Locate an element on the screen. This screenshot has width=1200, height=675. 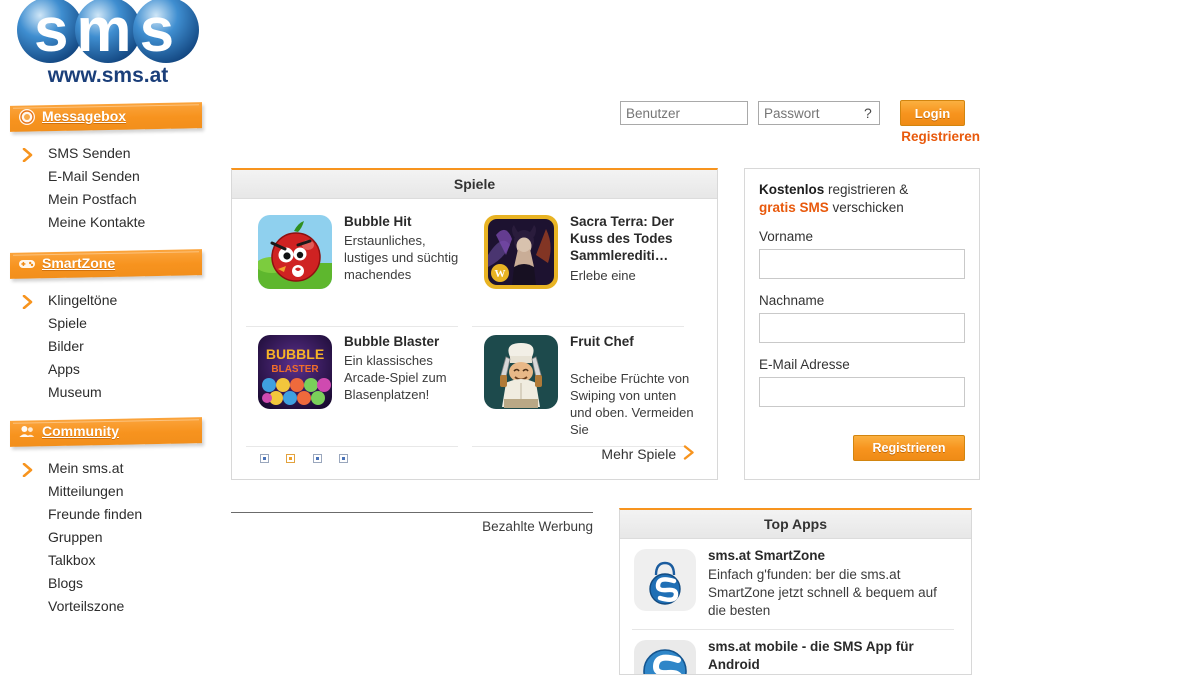
username-input is located at coordinates (684, 113).